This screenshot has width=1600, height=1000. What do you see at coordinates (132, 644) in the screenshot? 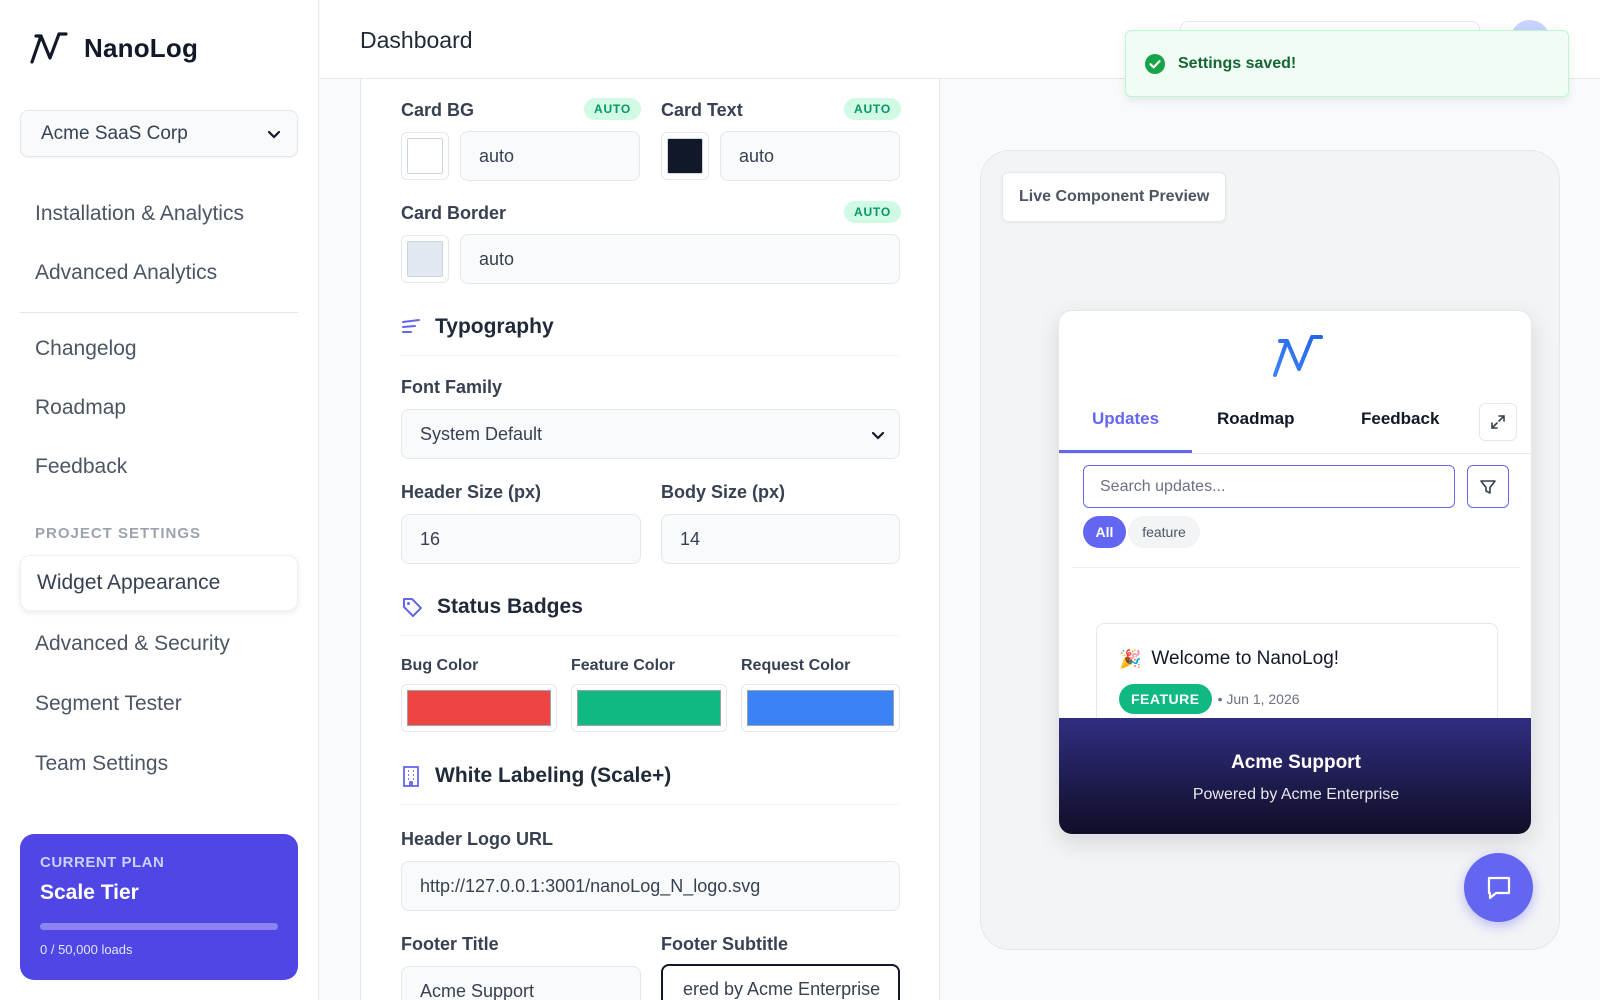
I see `sidebar-item-advanced-security: Advanced & Security` at bounding box center [132, 644].